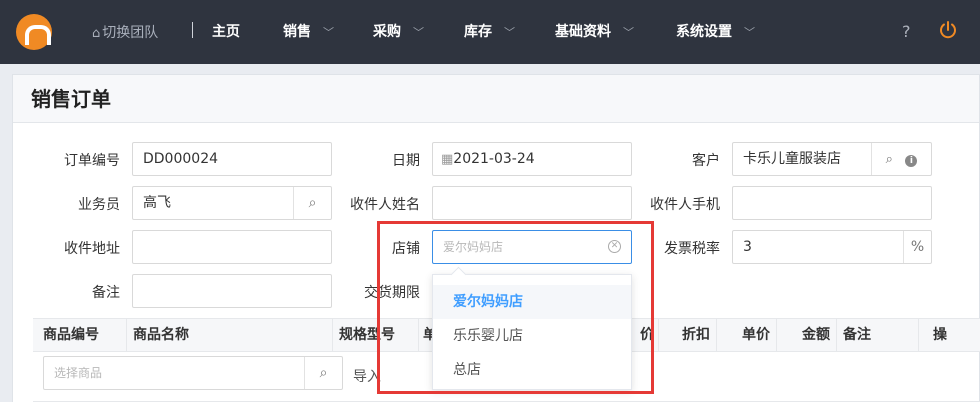 The image size is (980, 402). What do you see at coordinates (226, 31) in the screenshot?
I see `nav-item-home: 主页` at bounding box center [226, 31].